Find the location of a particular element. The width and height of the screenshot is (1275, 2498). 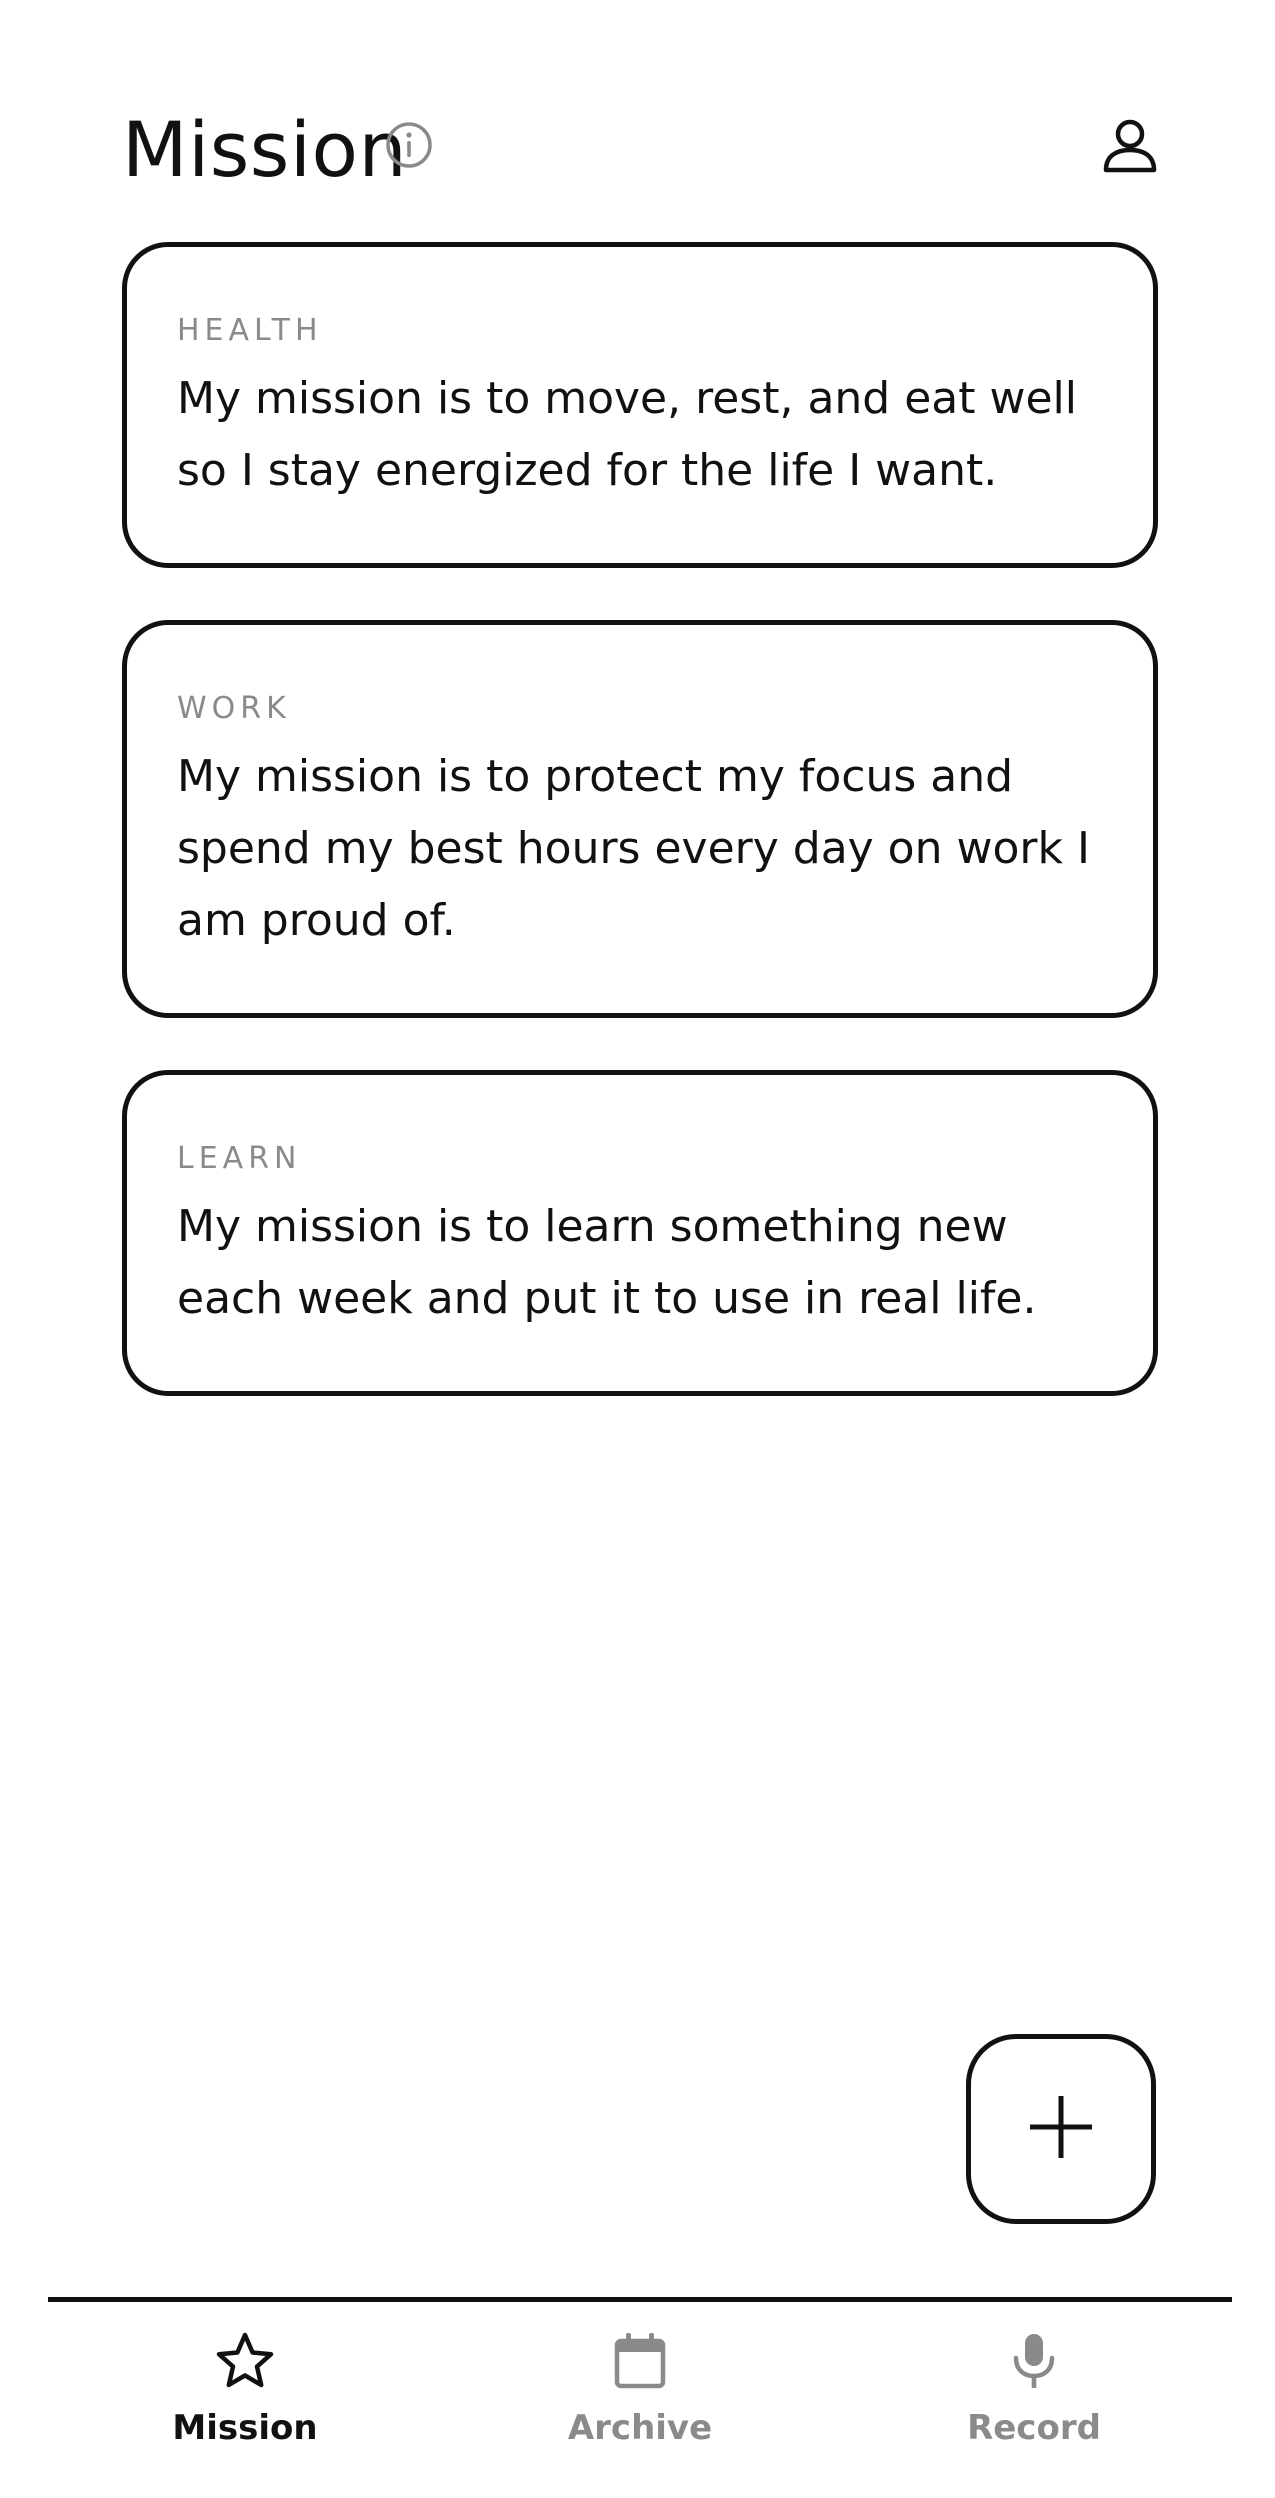

nav-label-archive: Archive is located at coordinates (640, 2428).